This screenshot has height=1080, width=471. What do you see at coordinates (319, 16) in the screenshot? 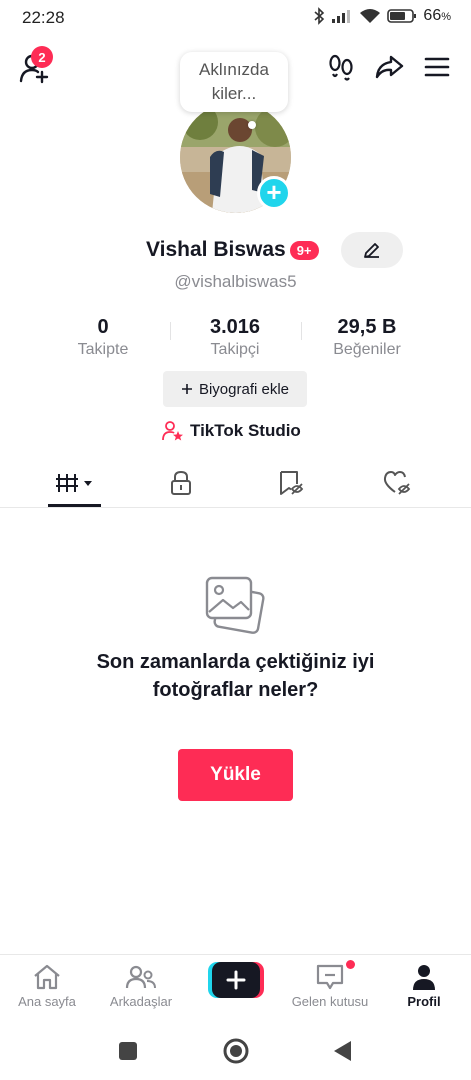
I see `bluetooth-icon` at bounding box center [319, 16].